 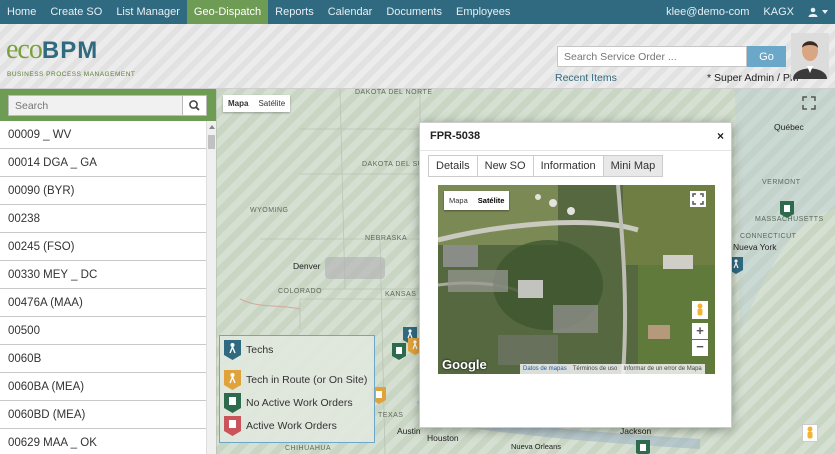 What do you see at coordinates (753, 78) in the screenshot?
I see `user-role: * Super Admin / PM` at bounding box center [753, 78].